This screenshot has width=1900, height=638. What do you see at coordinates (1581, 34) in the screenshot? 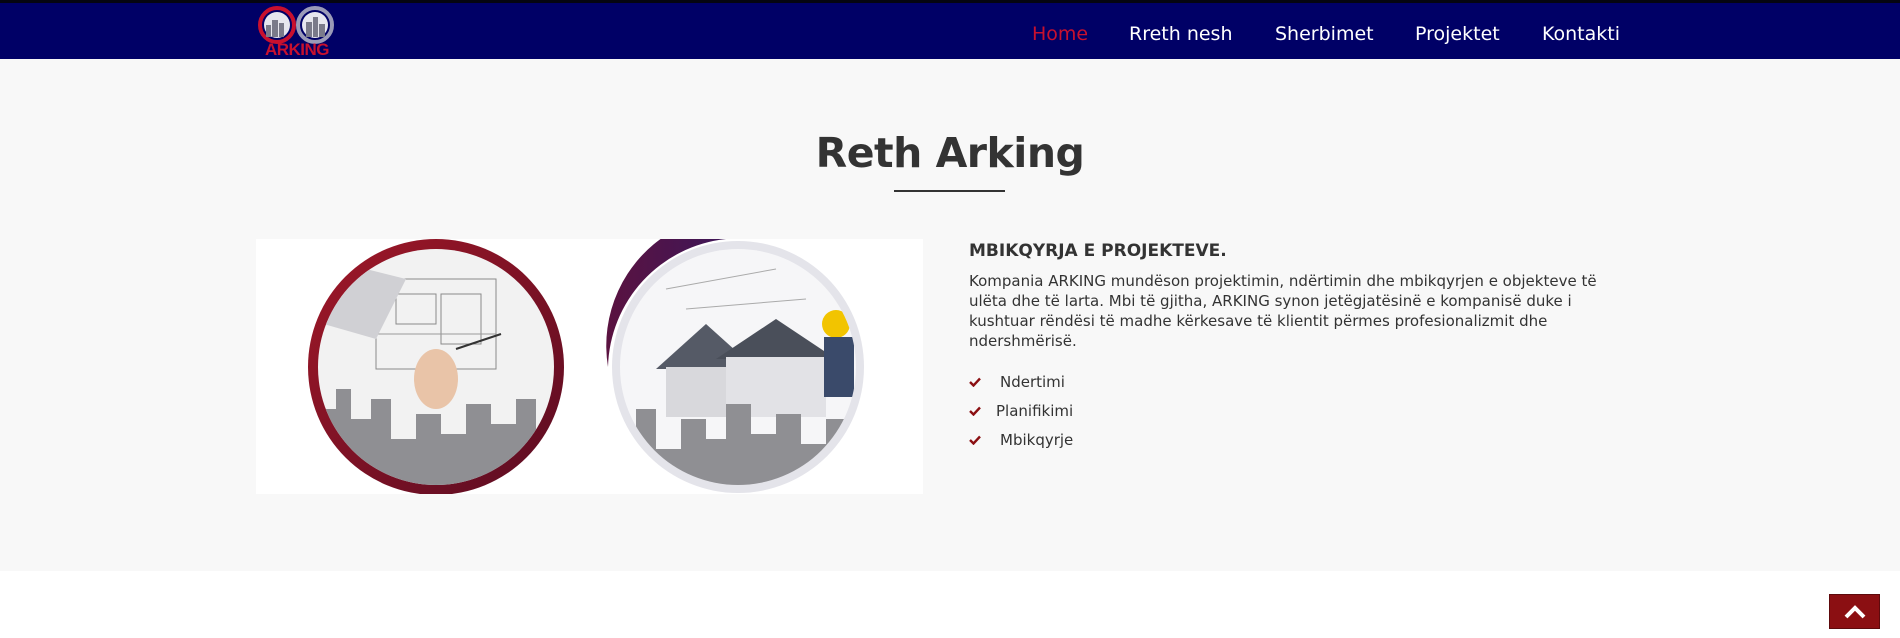
I see `nav-kontakti: Kontakti` at bounding box center [1581, 34].